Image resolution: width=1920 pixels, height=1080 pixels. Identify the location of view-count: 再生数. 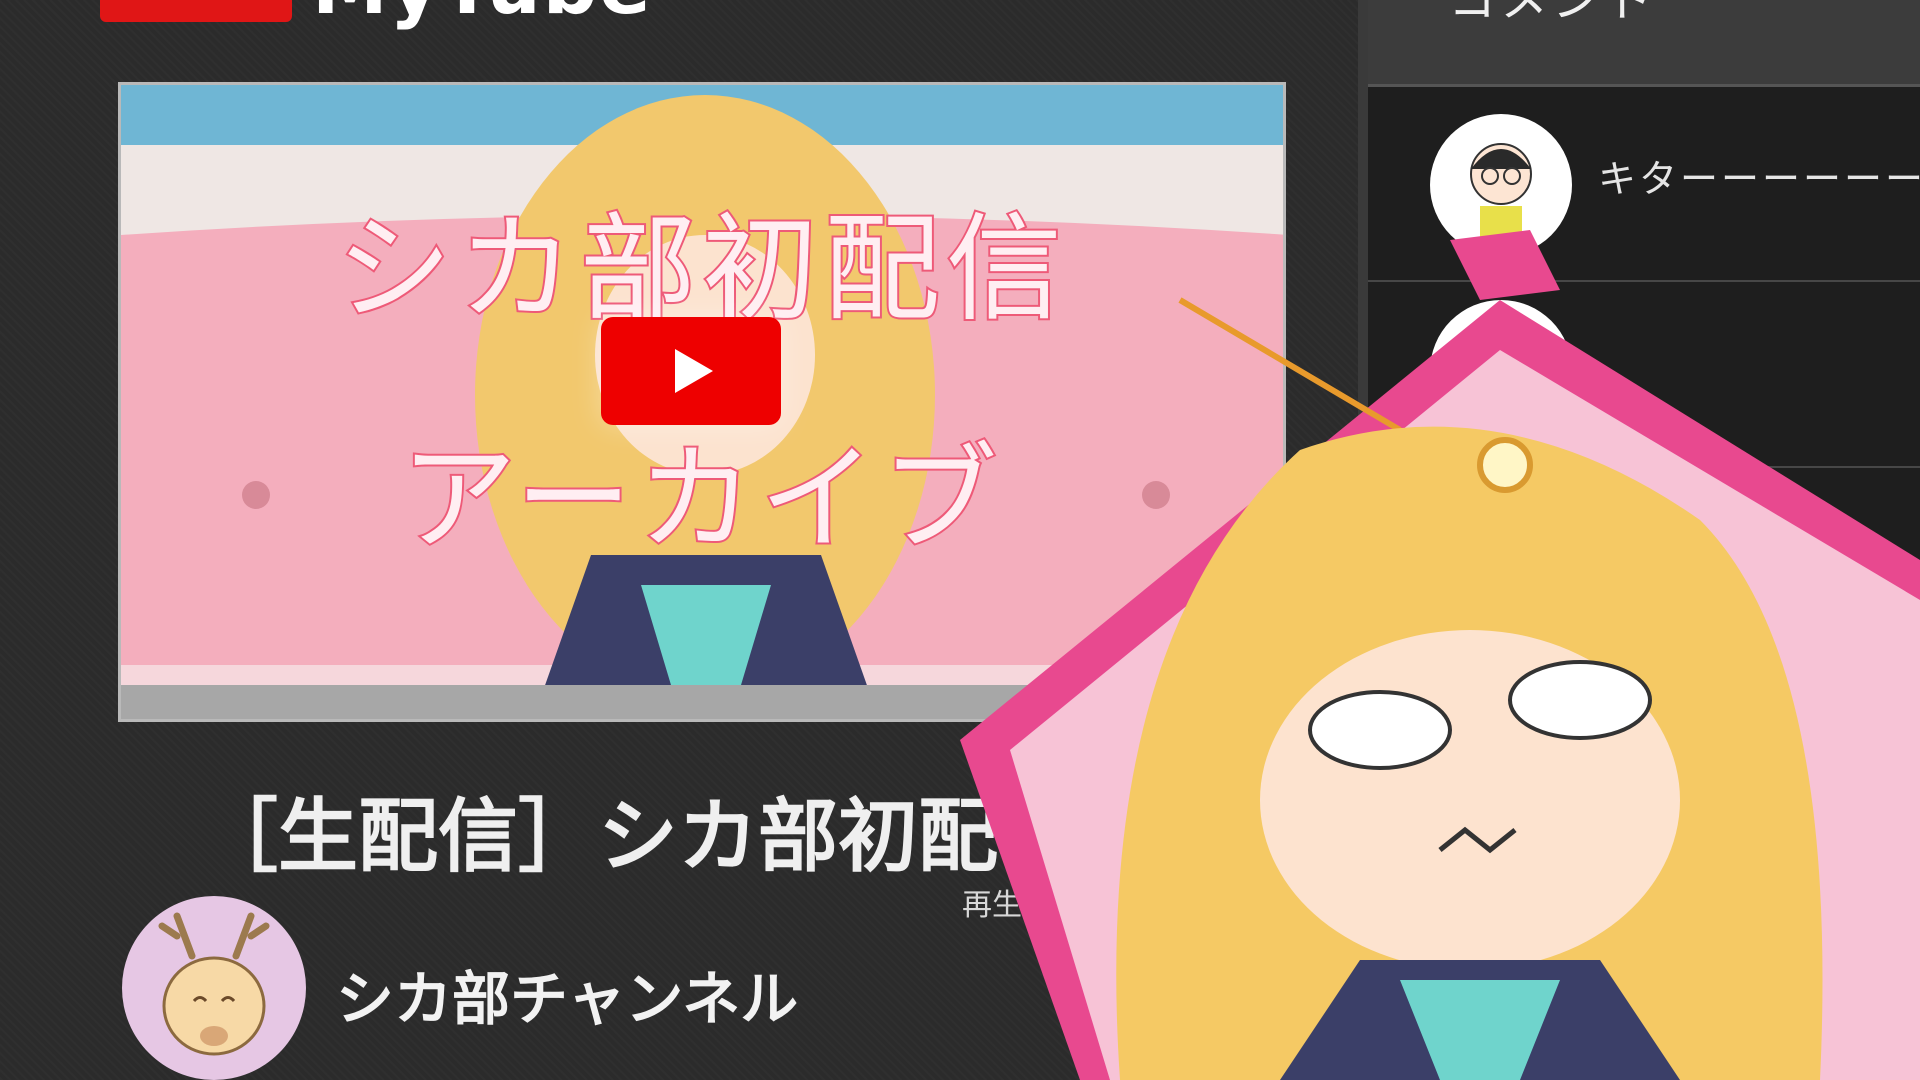
(1007, 905).